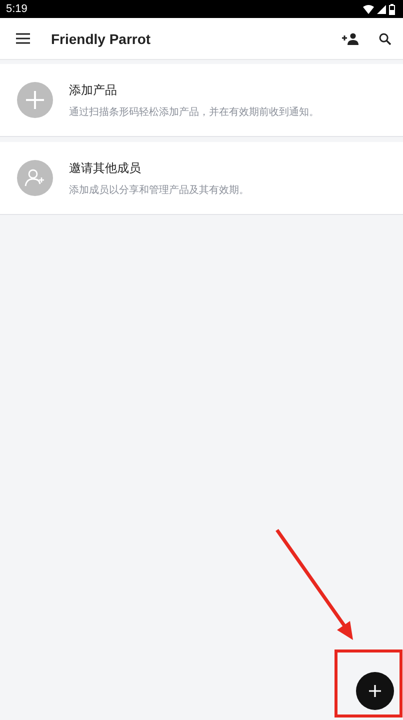 The image size is (403, 720). I want to click on highlight-frame, so click(368, 684).